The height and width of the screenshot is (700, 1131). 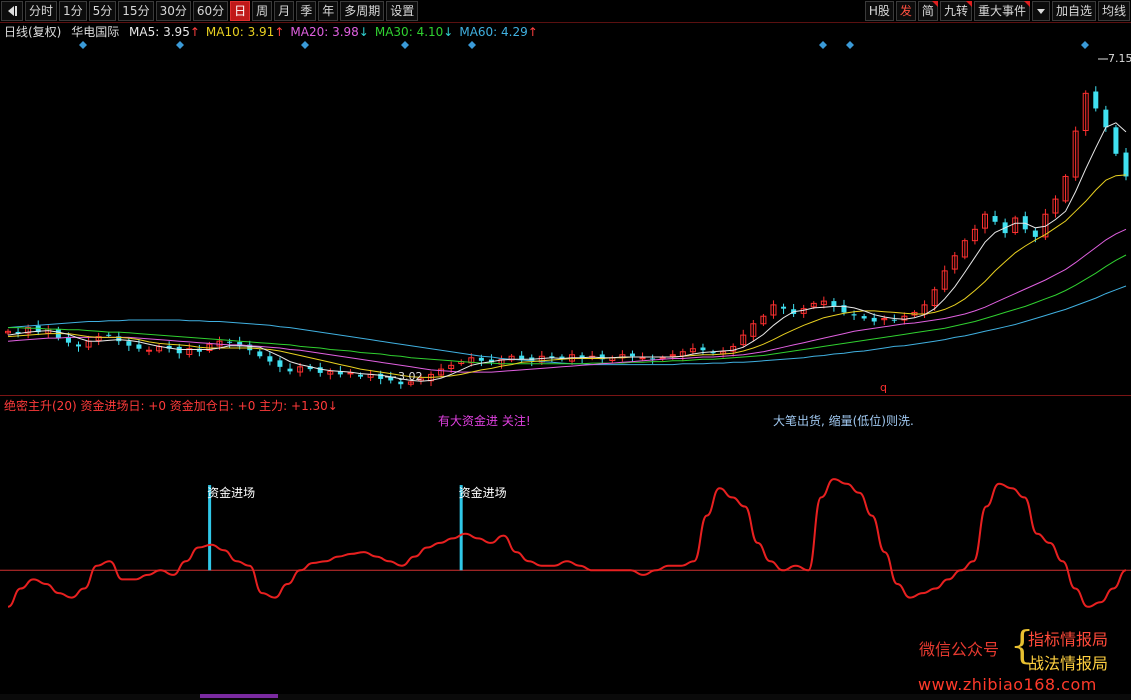 What do you see at coordinates (1007, 684) in the screenshot?
I see `watermark-url: www.zhibiao168.com` at bounding box center [1007, 684].